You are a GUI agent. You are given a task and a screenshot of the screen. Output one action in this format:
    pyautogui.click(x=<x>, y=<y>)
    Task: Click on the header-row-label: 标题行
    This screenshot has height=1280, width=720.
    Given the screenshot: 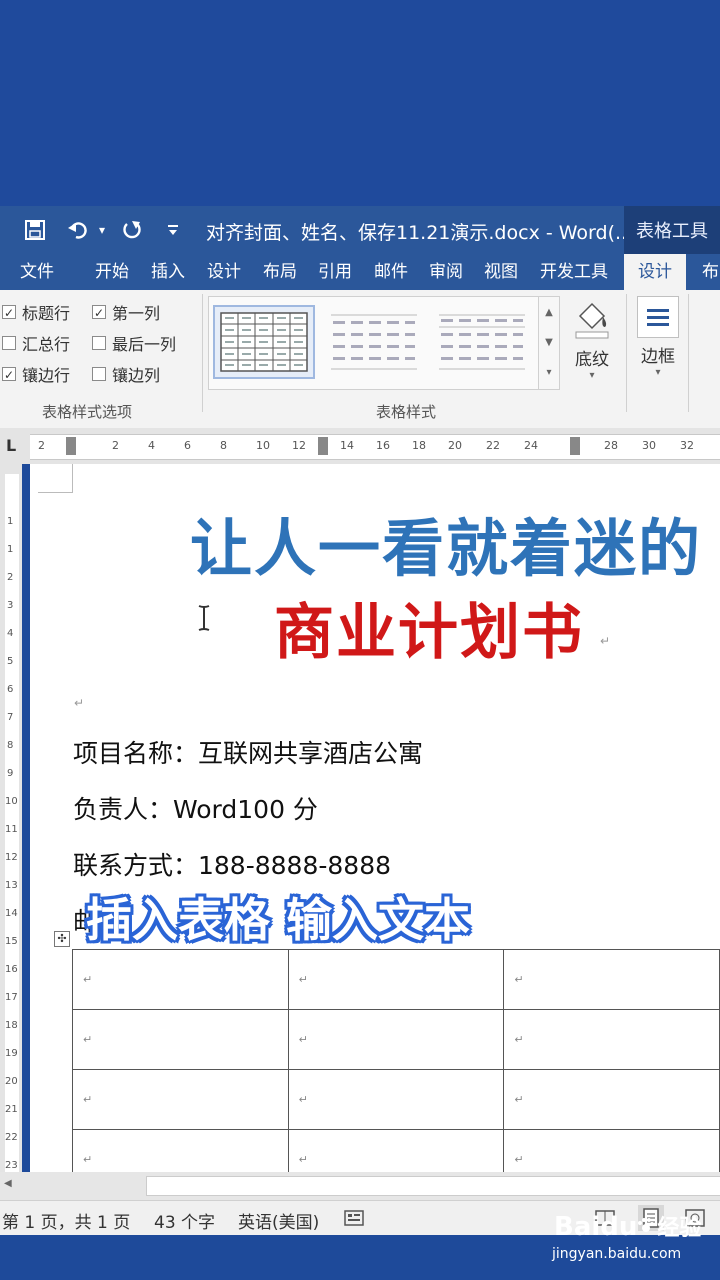 What is the action you would take?
    pyautogui.click(x=46, y=313)
    